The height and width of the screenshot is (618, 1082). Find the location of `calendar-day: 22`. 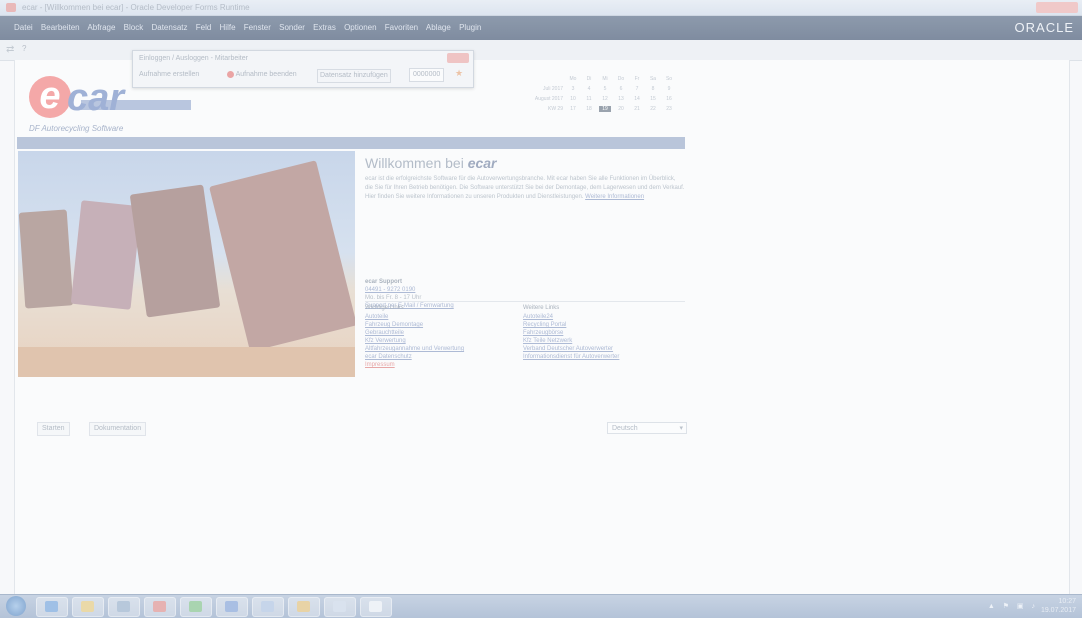

calendar-day: 22 is located at coordinates (653, 109).